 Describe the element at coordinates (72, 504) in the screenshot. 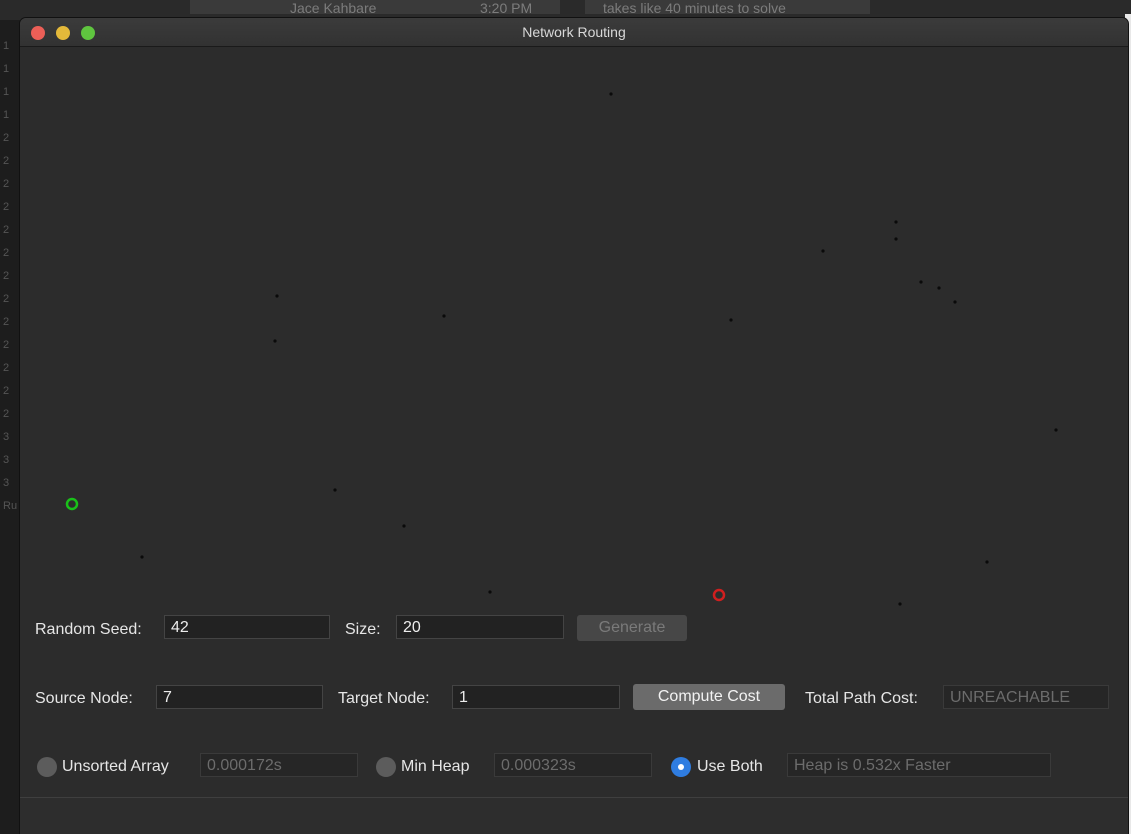

I see `source-node-marker` at that location.